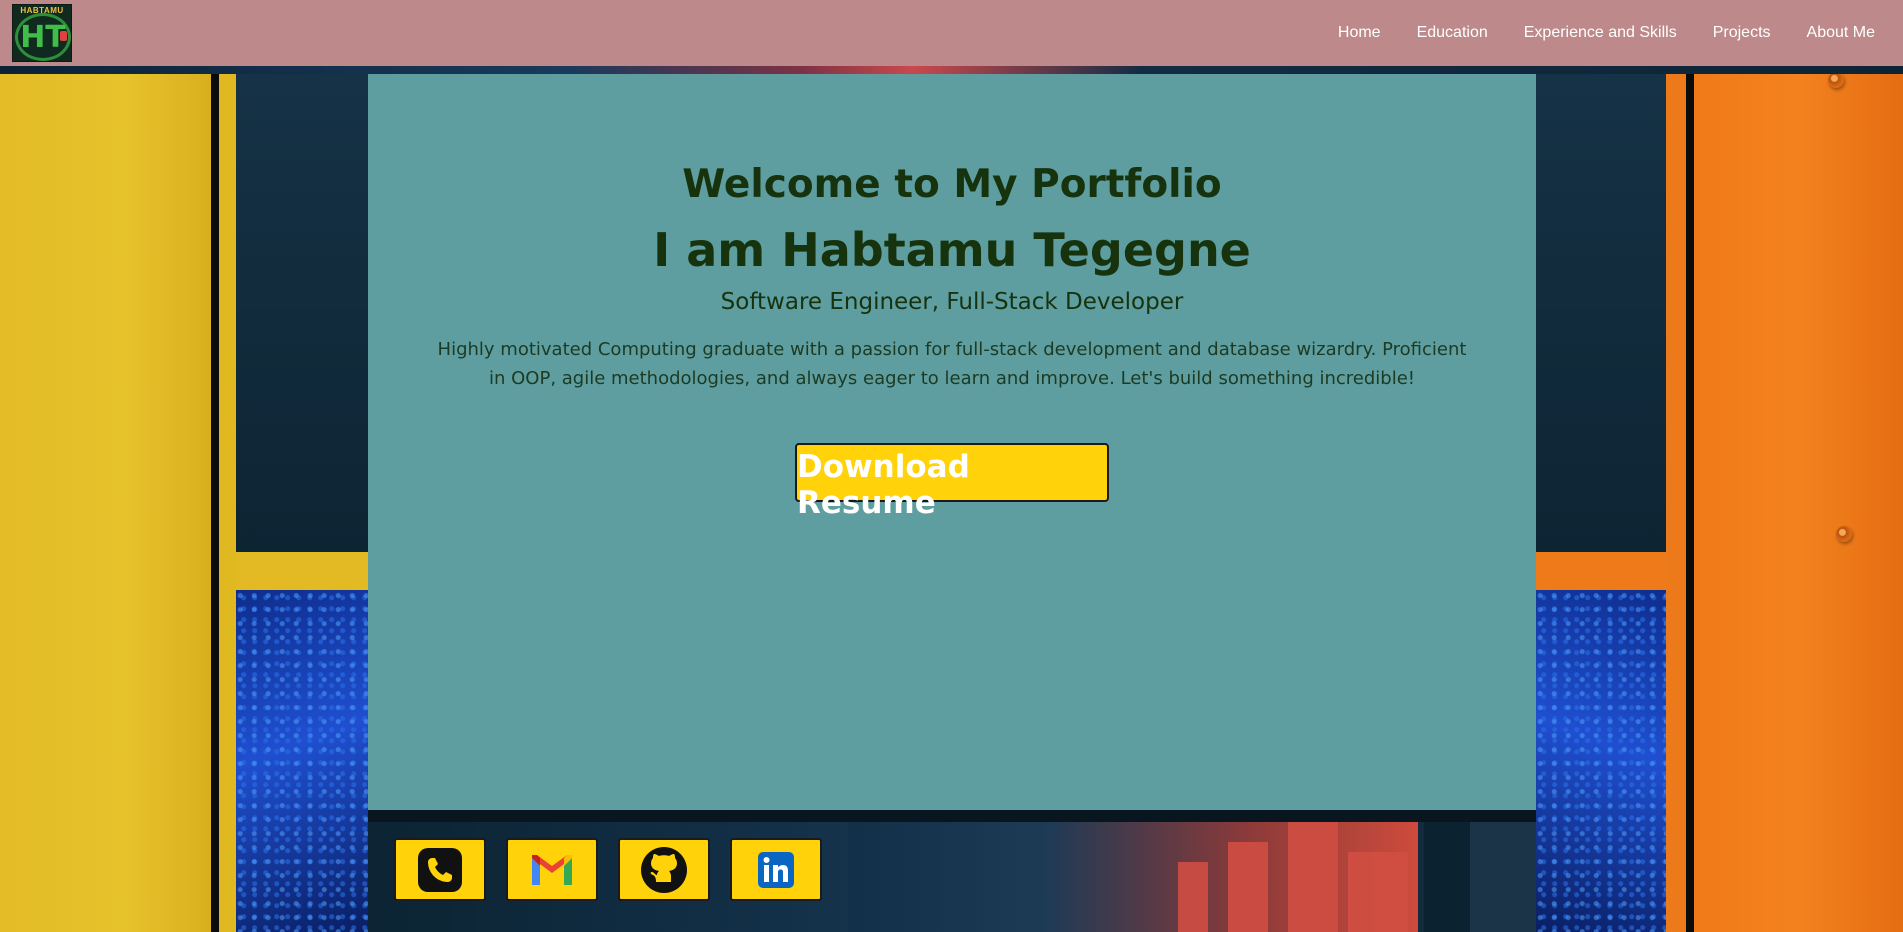 Image resolution: width=1903 pixels, height=932 pixels. What do you see at coordinates (1742, 33) in the screenshot?
I see `nav-link-projects: Projects` at bounding box center [1742, 33].